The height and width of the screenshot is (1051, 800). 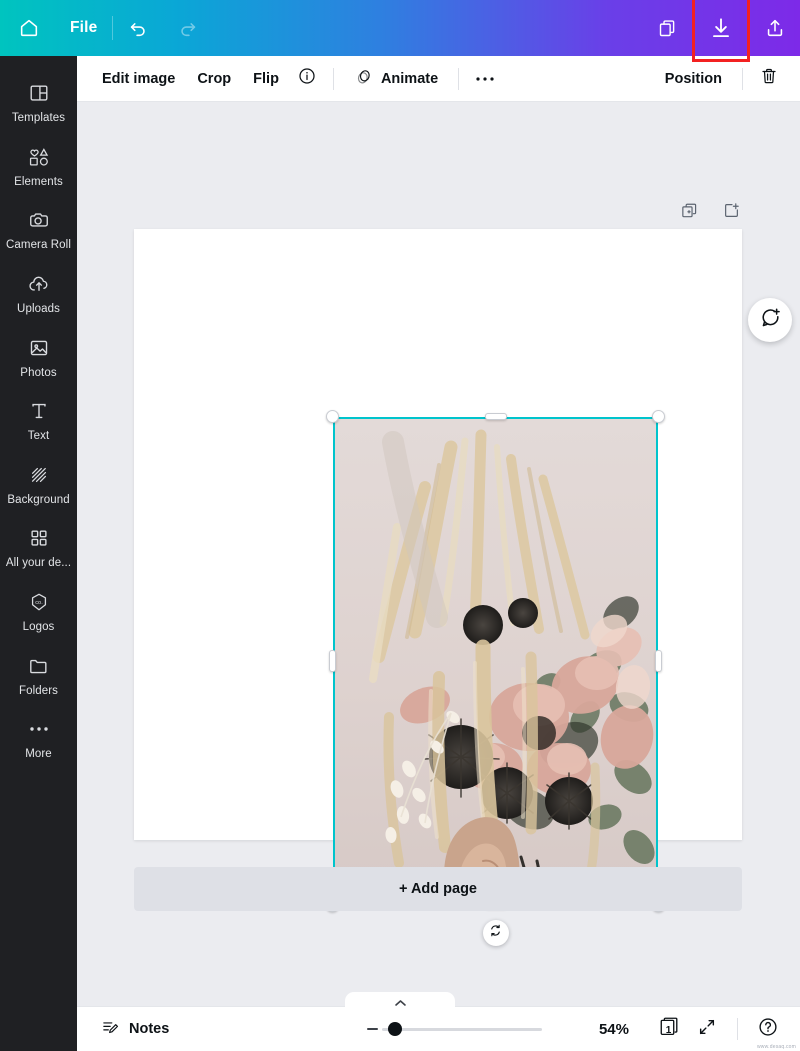 I want to click on page-count-button: 1, so click(x=669, y=1029).